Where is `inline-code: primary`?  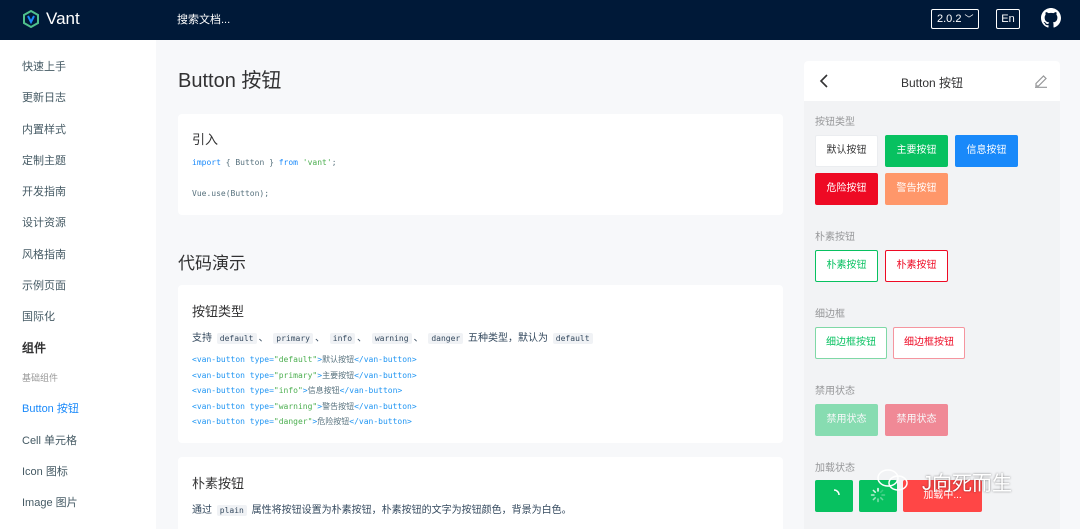 inline-code: primary is located at coordinates (293, 338).